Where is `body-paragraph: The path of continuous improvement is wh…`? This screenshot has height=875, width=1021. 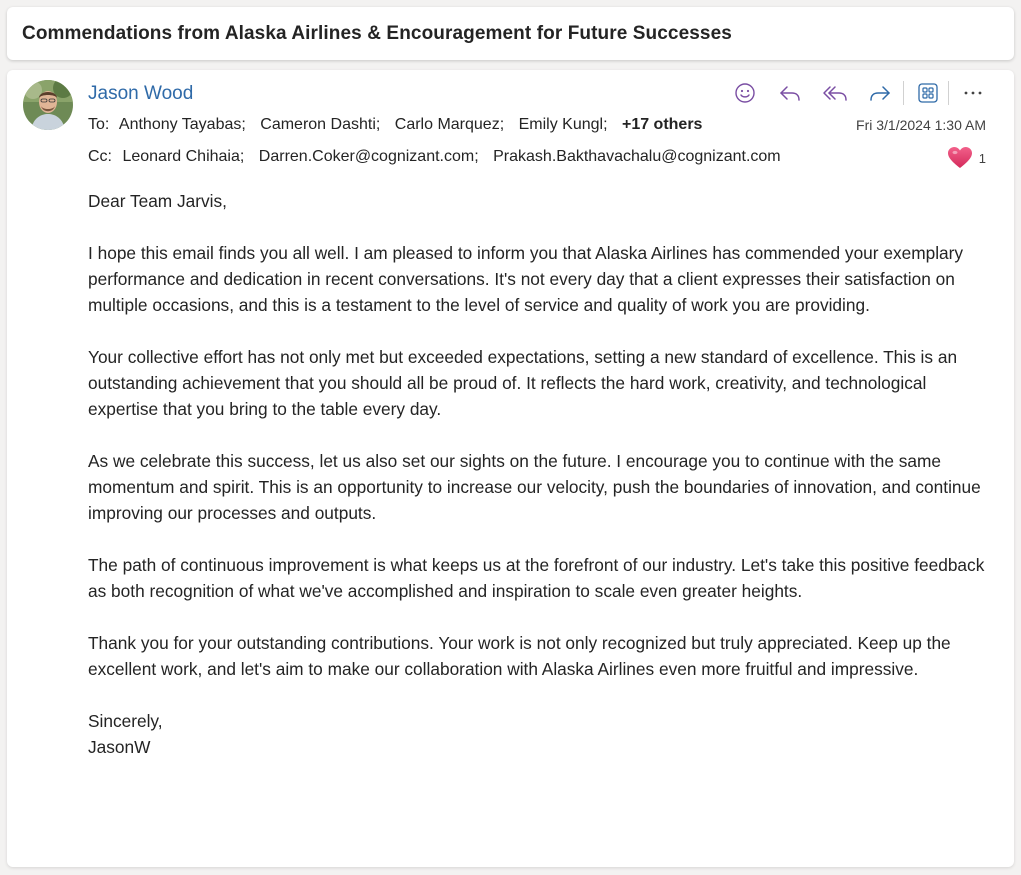
body-paragraph: The path of continuous improvement is wh… is located at coordinates (536, 578).